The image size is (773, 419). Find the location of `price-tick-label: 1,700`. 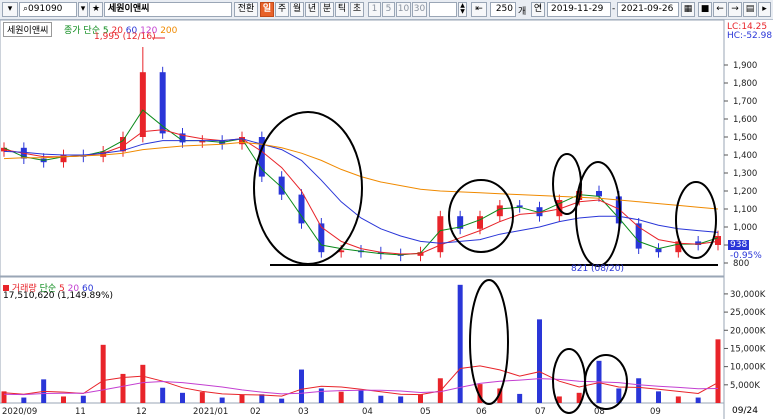

price-tick-label: 1,700 is located at coordinates (745, 102).